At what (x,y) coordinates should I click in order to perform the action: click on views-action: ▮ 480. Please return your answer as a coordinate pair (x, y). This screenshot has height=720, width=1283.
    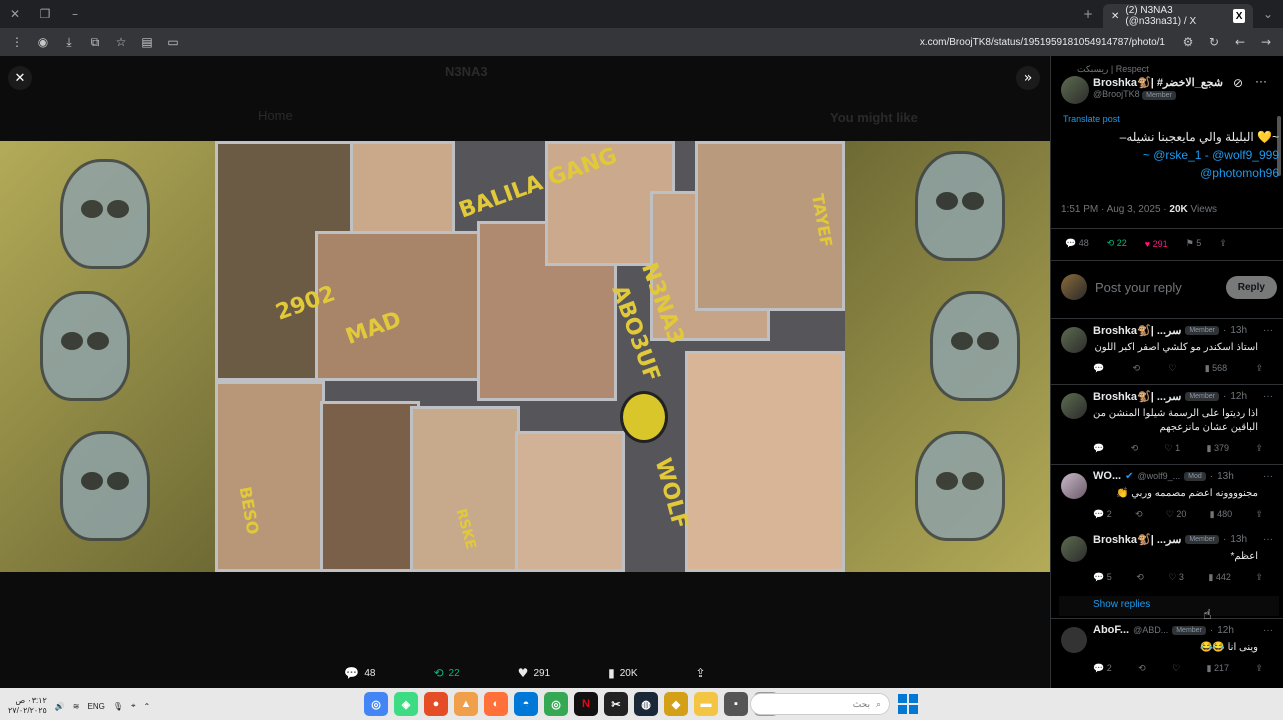
    Looking at the image, I should click on (1221, 514).